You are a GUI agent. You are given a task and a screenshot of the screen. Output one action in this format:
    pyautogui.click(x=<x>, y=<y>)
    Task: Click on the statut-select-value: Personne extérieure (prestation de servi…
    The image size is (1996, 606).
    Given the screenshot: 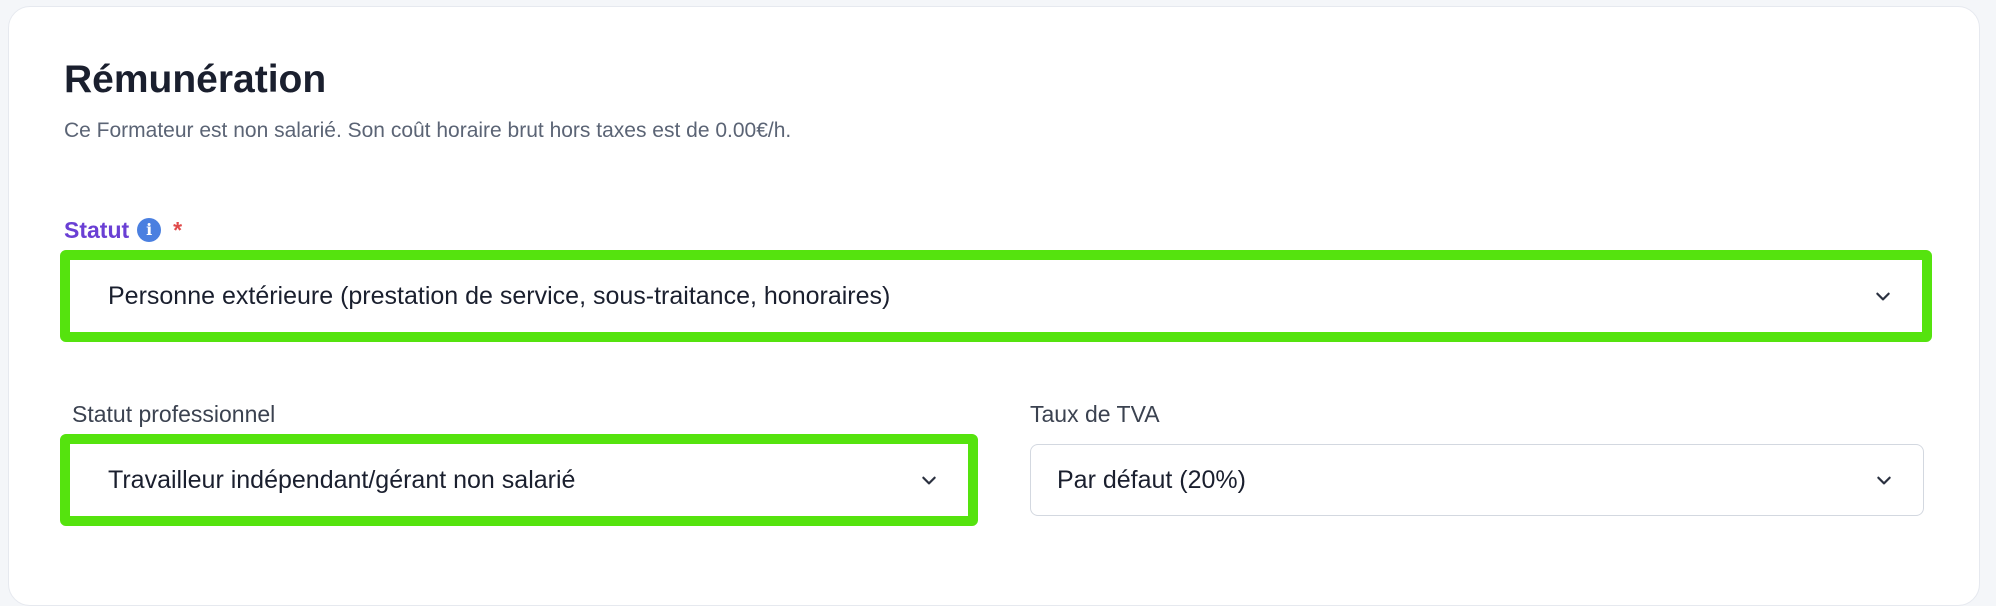 What is the action you would take?
    pyautogui.click(x=499, y=295)
    